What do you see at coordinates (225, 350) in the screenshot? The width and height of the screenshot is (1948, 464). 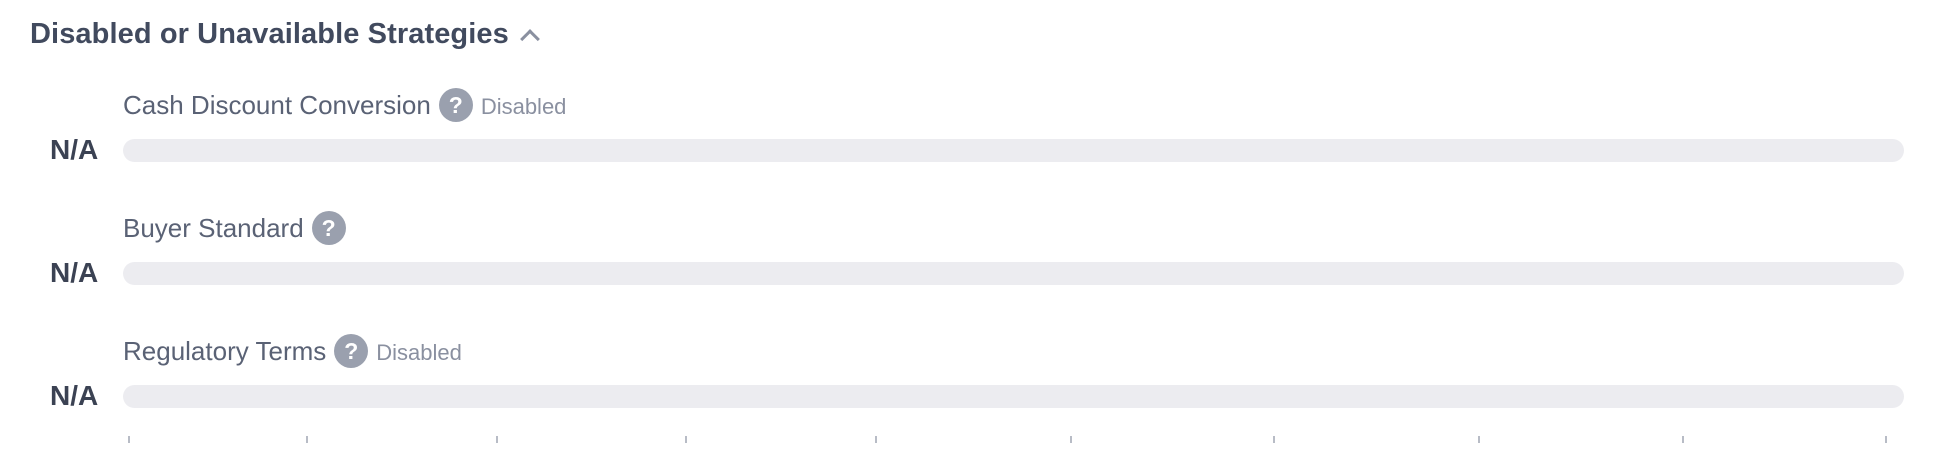 I see `strategy-name: Regulatory Terms` at bounding box center [225, 350].